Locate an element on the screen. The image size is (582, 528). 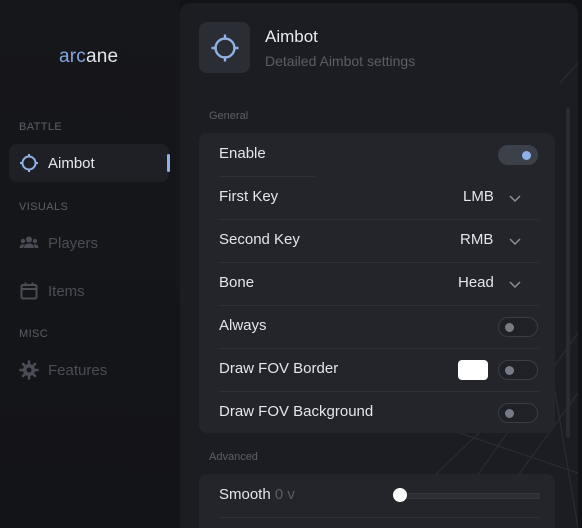
active-indicator is located at coordinates (168, 163).